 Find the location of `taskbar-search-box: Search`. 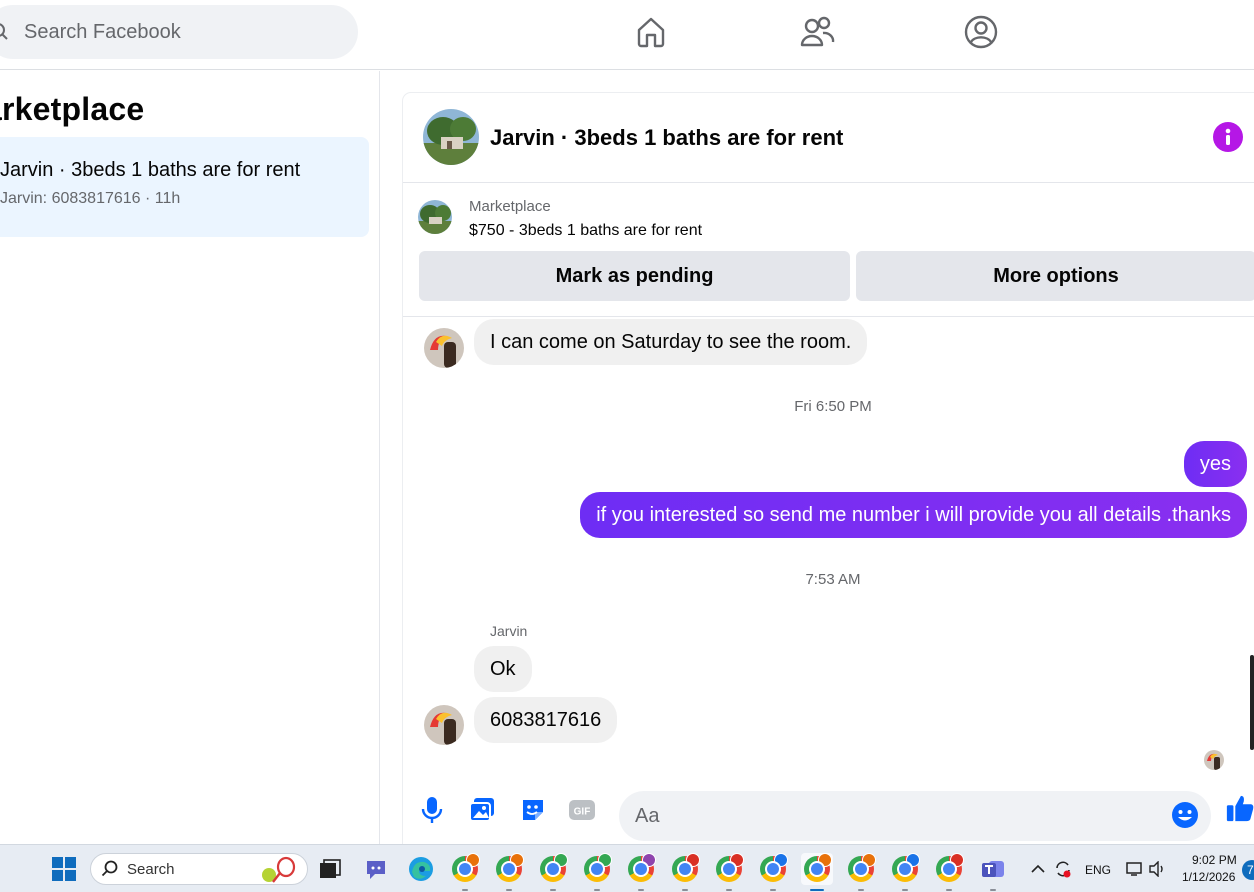

taskbar-search-box: Search is located at coordinates (199, 869).